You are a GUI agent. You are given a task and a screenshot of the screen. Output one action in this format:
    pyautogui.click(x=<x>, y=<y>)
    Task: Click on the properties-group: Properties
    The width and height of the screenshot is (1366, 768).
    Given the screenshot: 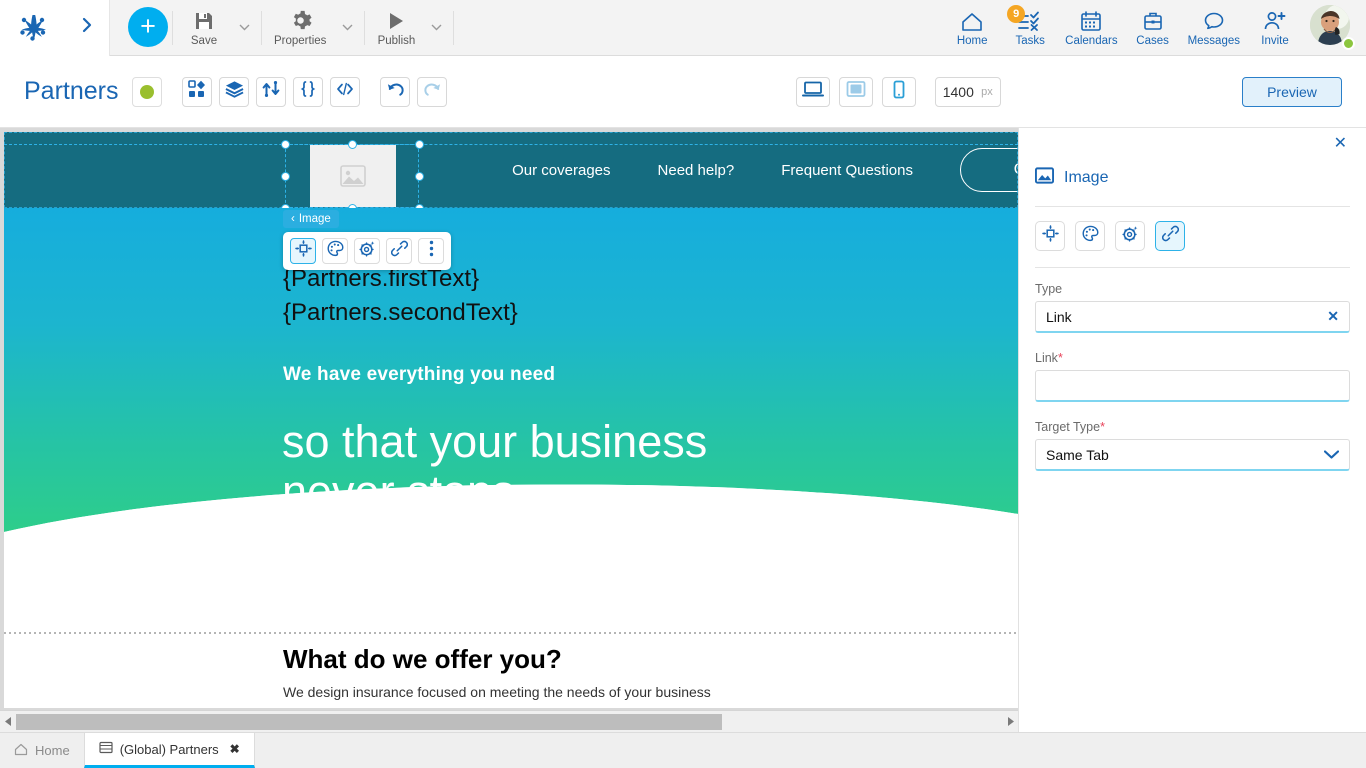 What is the action you would take?
    pyautogui.click(x=313, y=28)
    